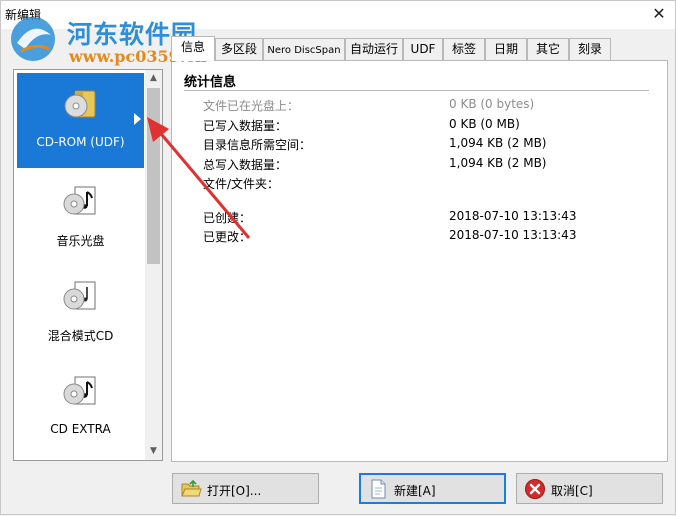 The height and width of the screenshot is (516, 676). I want to click on files-folders-label: 文件/文件夹：, so click(241, 184).